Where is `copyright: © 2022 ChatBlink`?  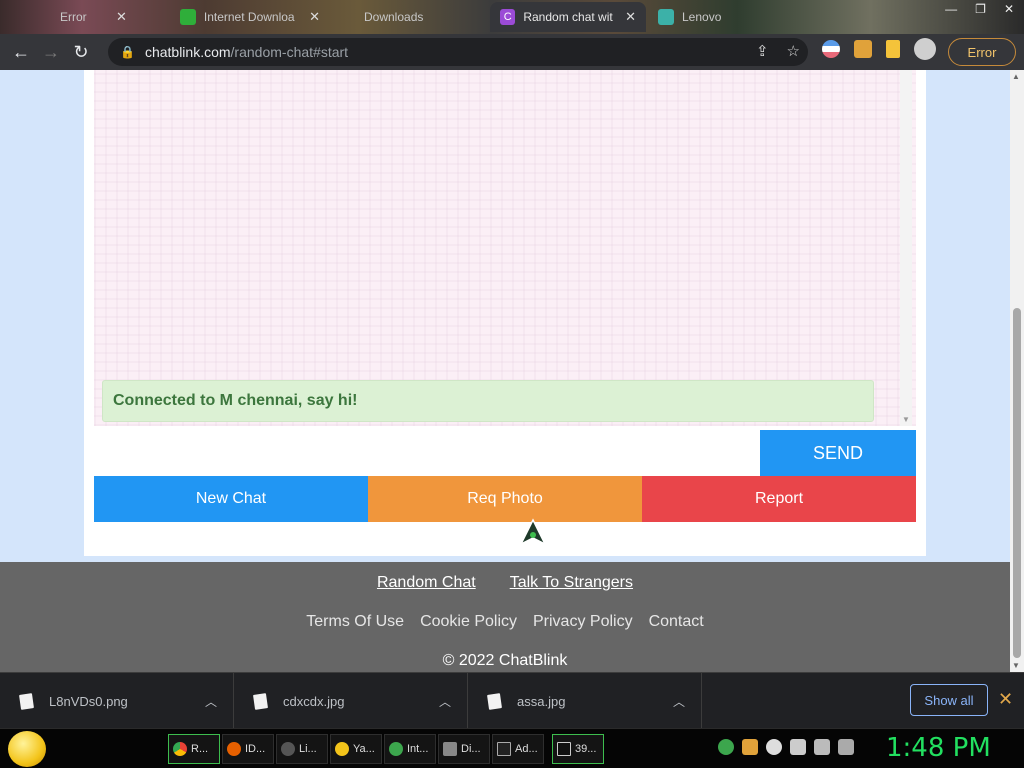
copyright: © 2022 ChatBlink is located at coordinates (505, 660).